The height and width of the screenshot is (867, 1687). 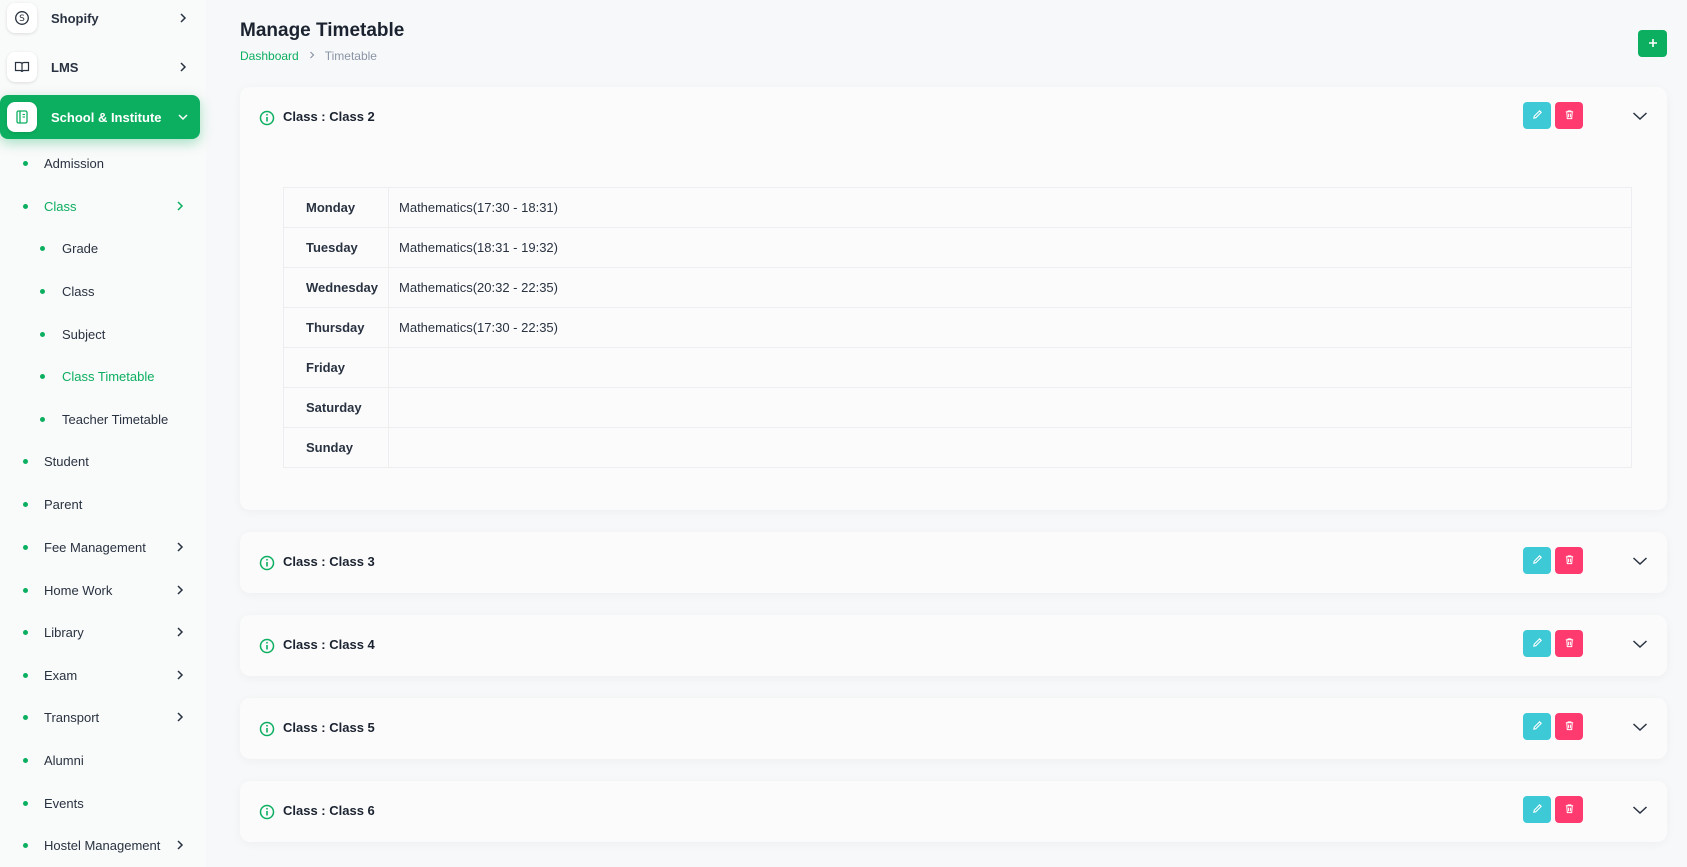 I want to click on sidebar-item-subject: Subject, so click(x=100, y=334).